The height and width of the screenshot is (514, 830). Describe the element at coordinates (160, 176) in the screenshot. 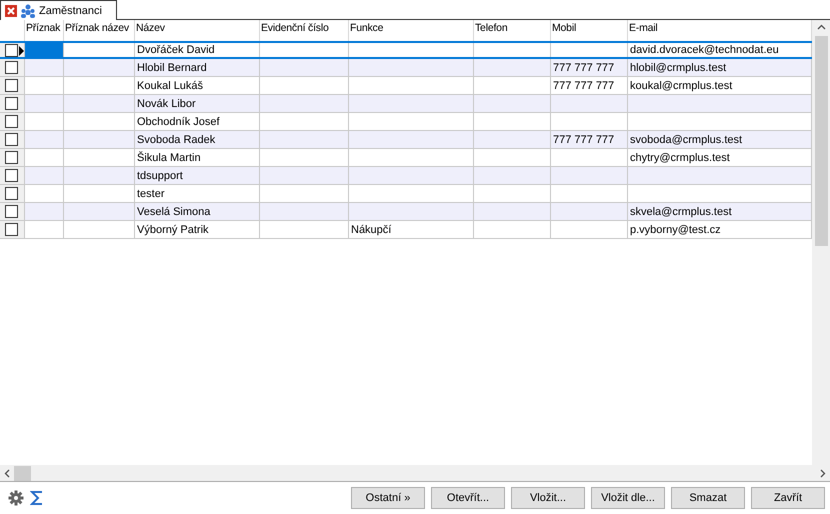

I see `table-cell: tdsupport` at that location.